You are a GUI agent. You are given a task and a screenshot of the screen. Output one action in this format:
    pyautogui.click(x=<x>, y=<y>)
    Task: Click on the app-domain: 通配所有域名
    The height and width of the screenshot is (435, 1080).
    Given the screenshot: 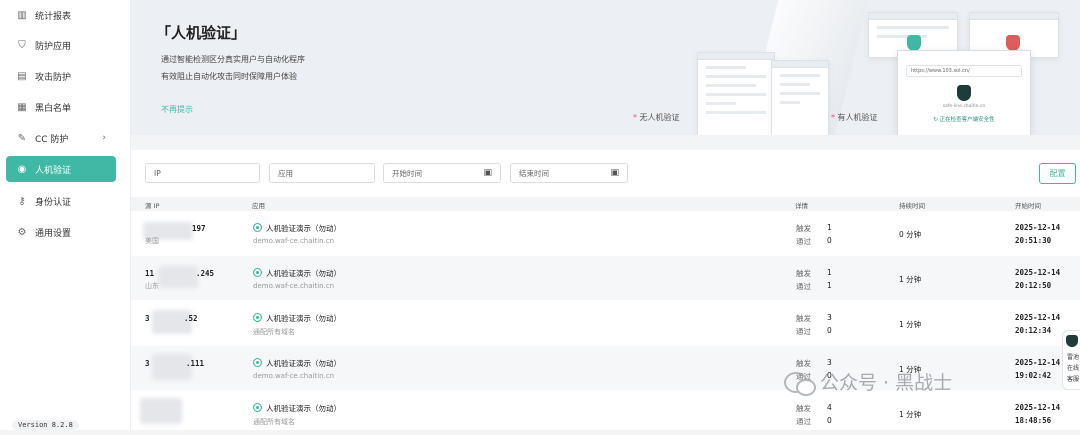 What is the action you would take?
    pyautogui.click(x=274, y=332)
    